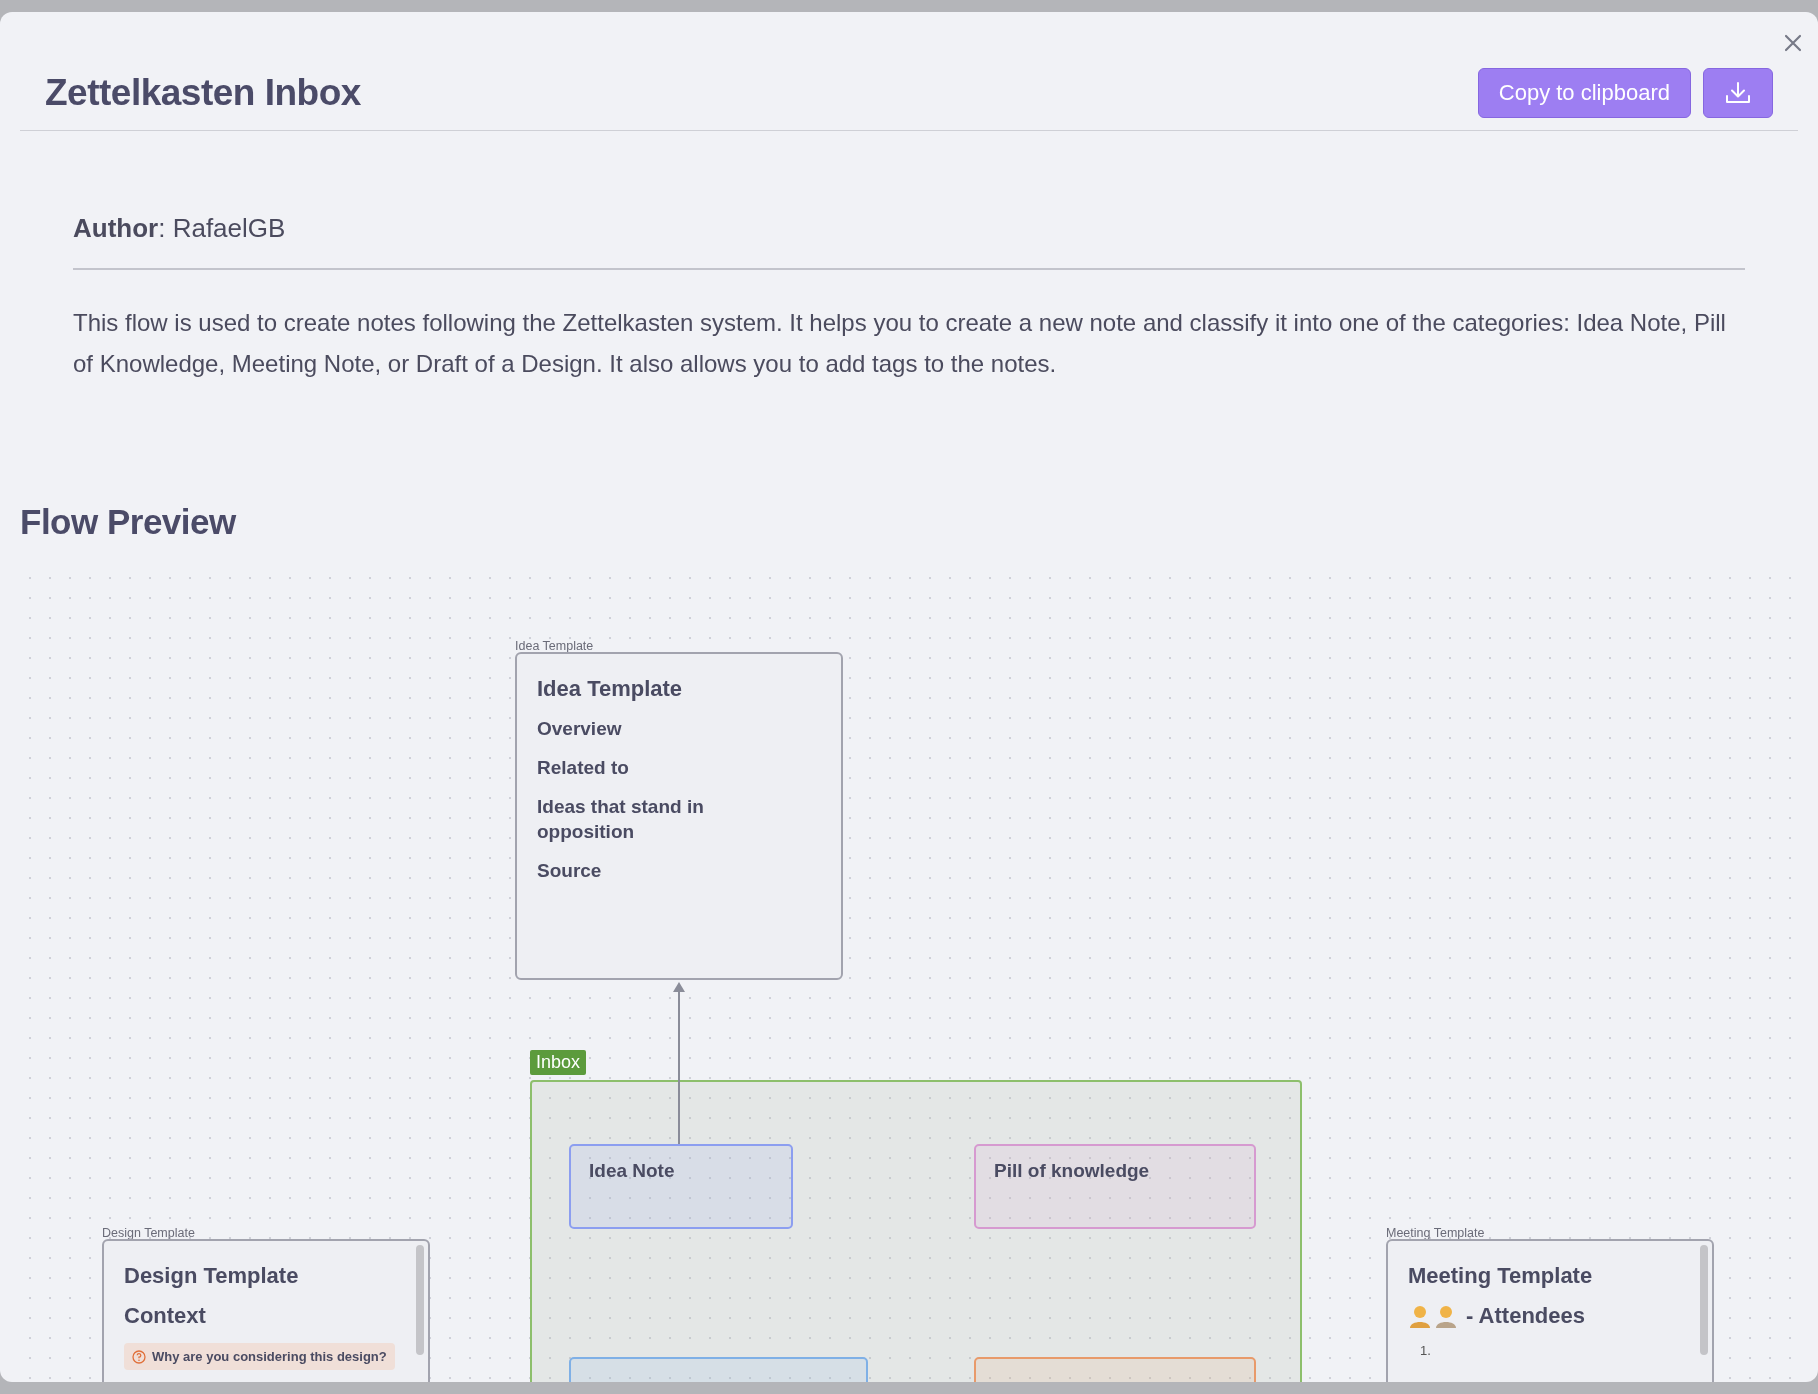 Image resolution: width=1818 pixels, height=1394 pixels. I want to click on download-button, so click(1738, 93).